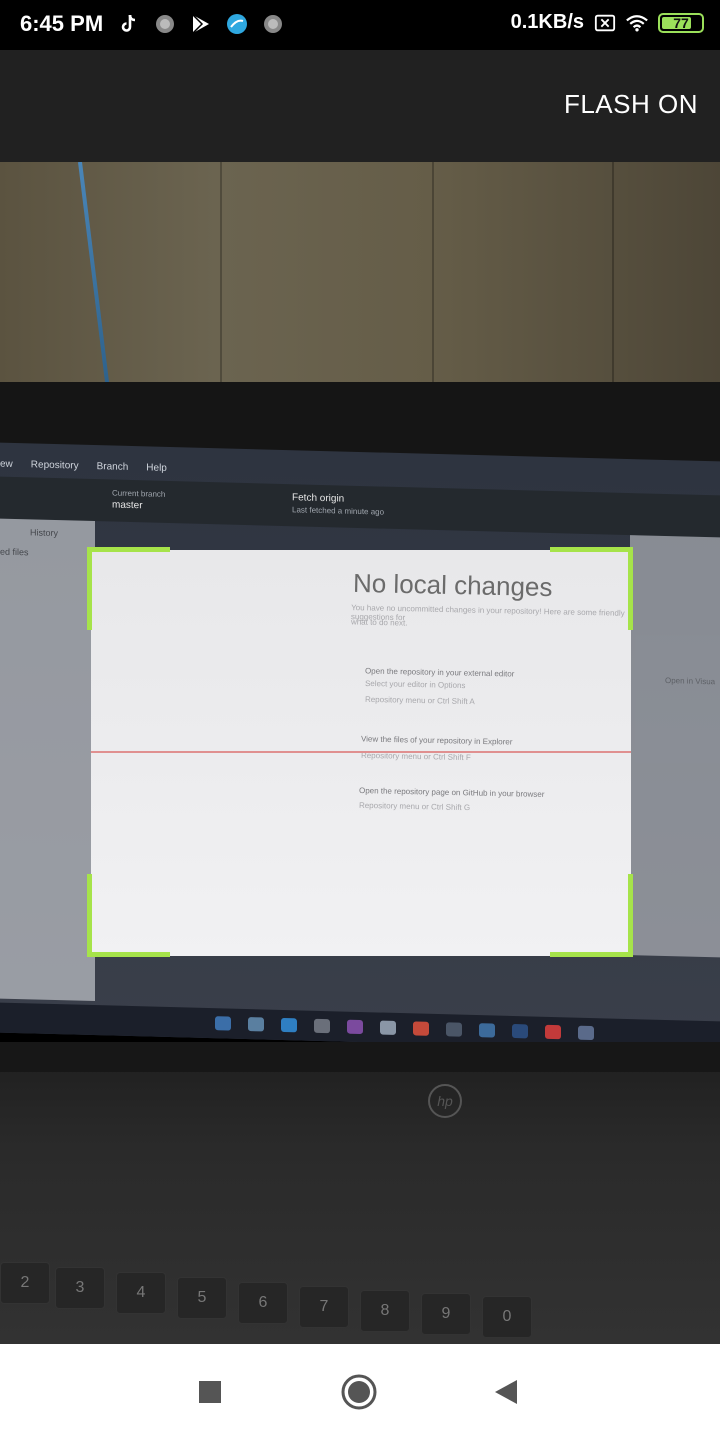 This screenshot has width=720, height=1440. Describe the element at coordinates (80, 1288) in the screenshot. I see `keyboard-key: 3` at that location.